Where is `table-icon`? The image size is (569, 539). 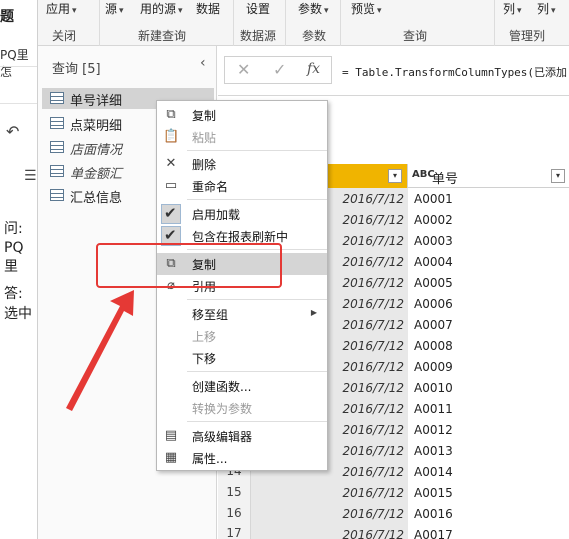 table-icon is located at coordinates (57, 123).